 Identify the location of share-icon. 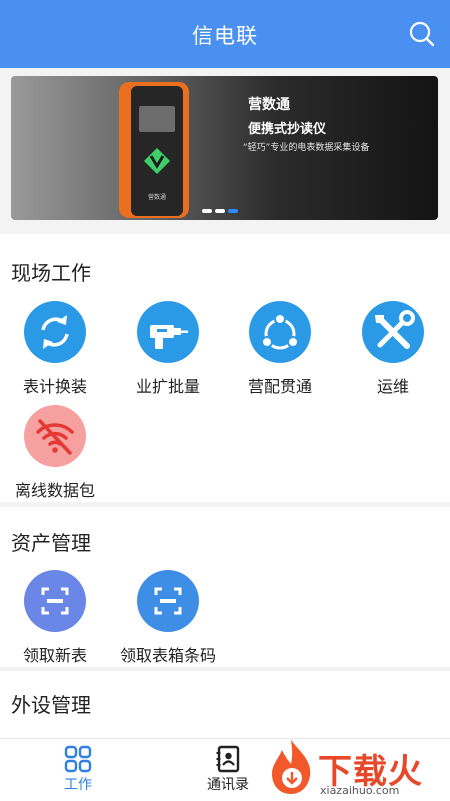
(280, 332).